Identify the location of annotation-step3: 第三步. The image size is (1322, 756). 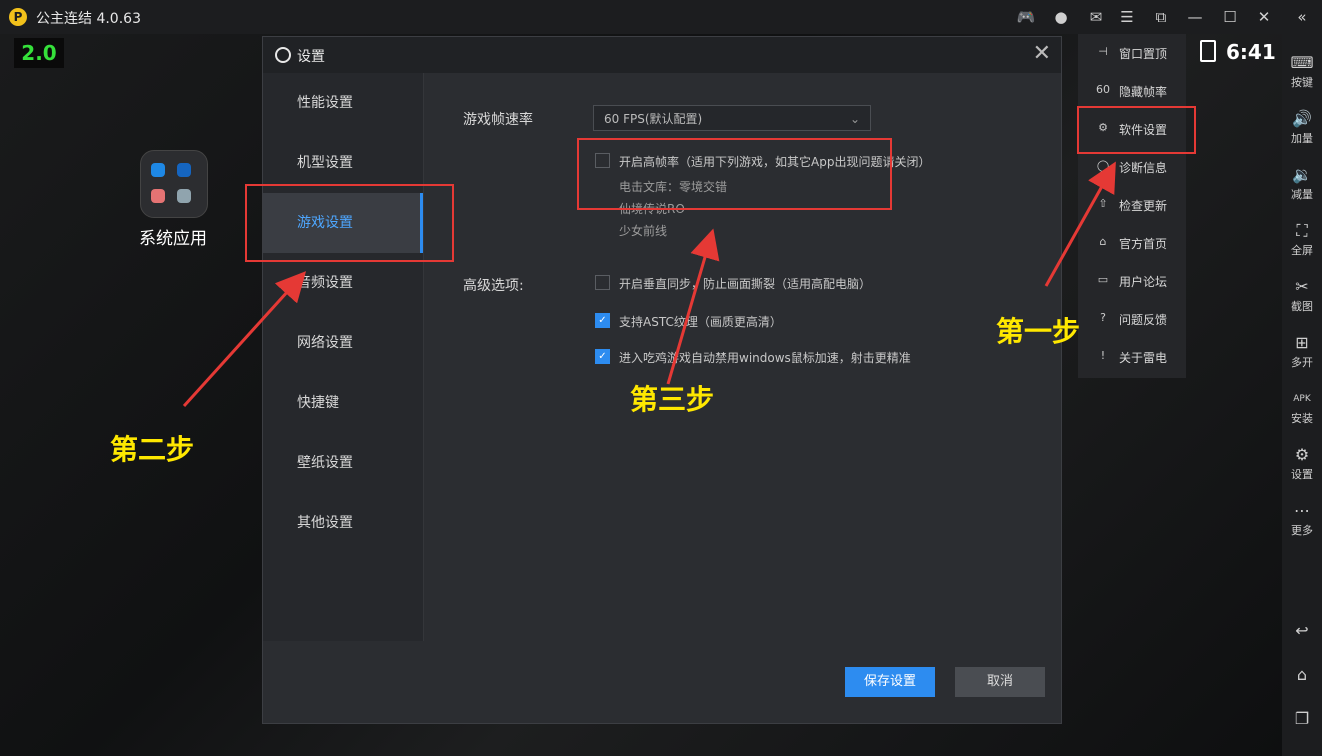
(672, 399).